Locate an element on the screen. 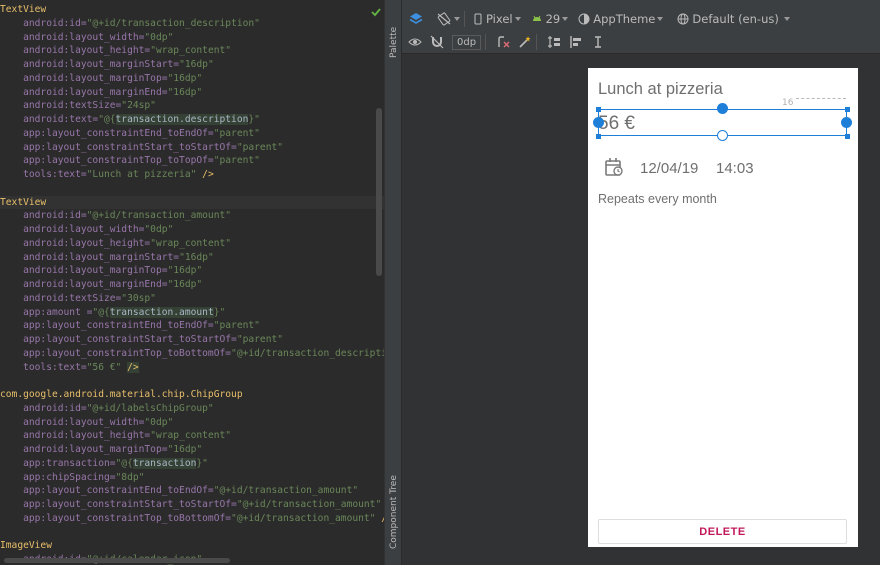 Image resolution: width=880 pixels, height=565 pixels. resize-handle-bottom-right is located at coordinates (847, 136).